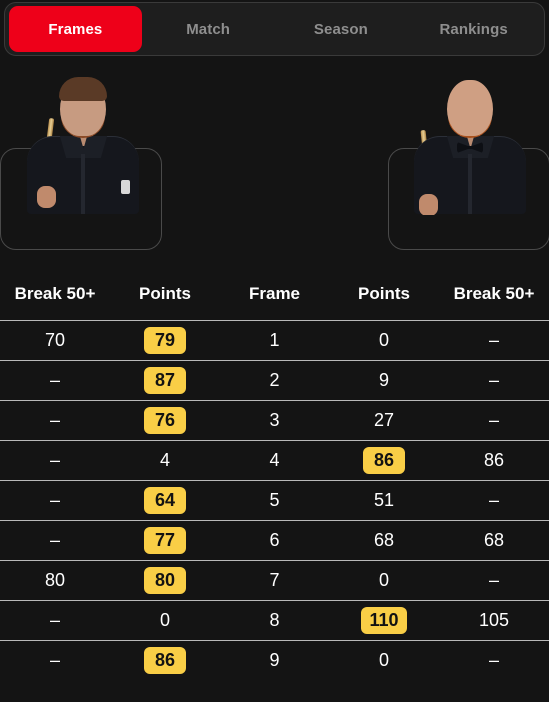 Image resolution: width=549 pixels, height=702 pixels. Describe the element at coordinates (384, 380) in the screenshot. I see `cell-points-right: 9` at that location.